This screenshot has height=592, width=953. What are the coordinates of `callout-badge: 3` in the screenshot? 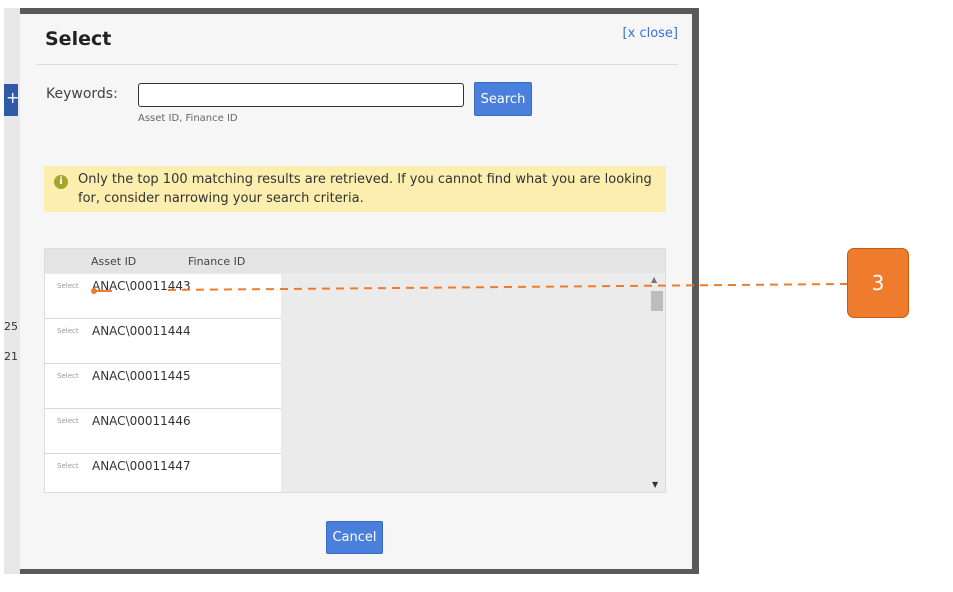 It's located at (878, 283).